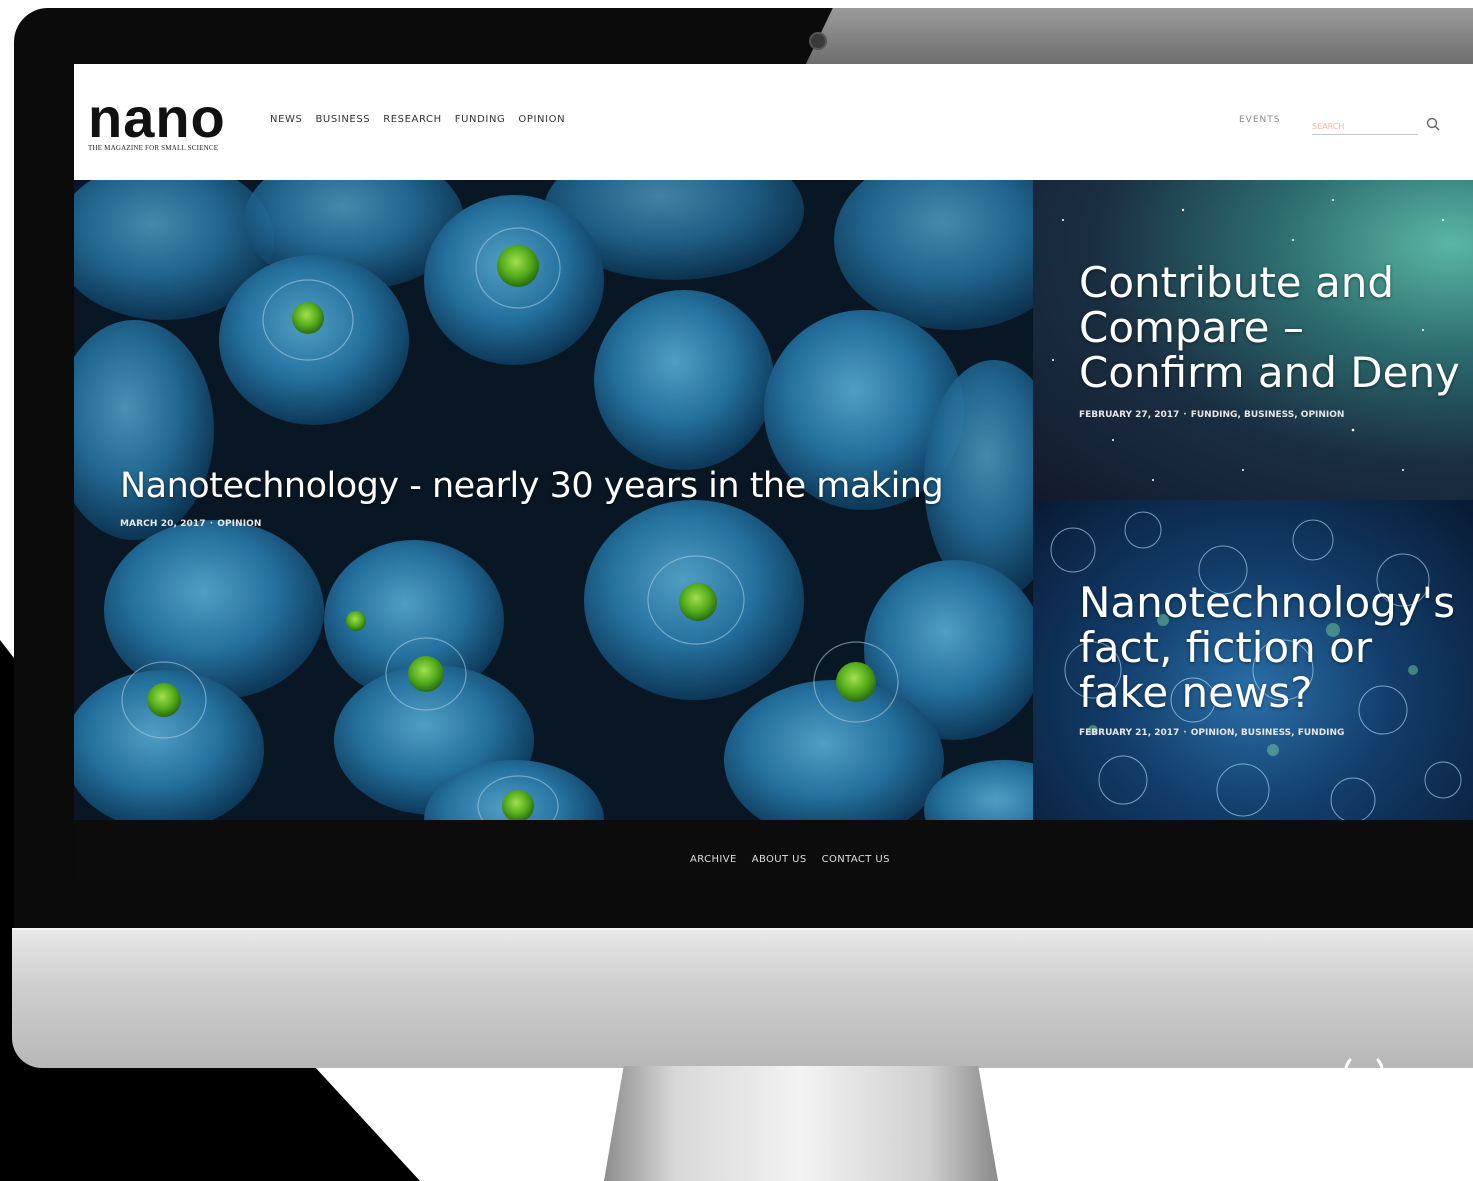  What do you see at coordinates (153, 148) in the screenshot?
I see `logo-tagline: The Magazine for Small Science` at bounding box center [153, 148].